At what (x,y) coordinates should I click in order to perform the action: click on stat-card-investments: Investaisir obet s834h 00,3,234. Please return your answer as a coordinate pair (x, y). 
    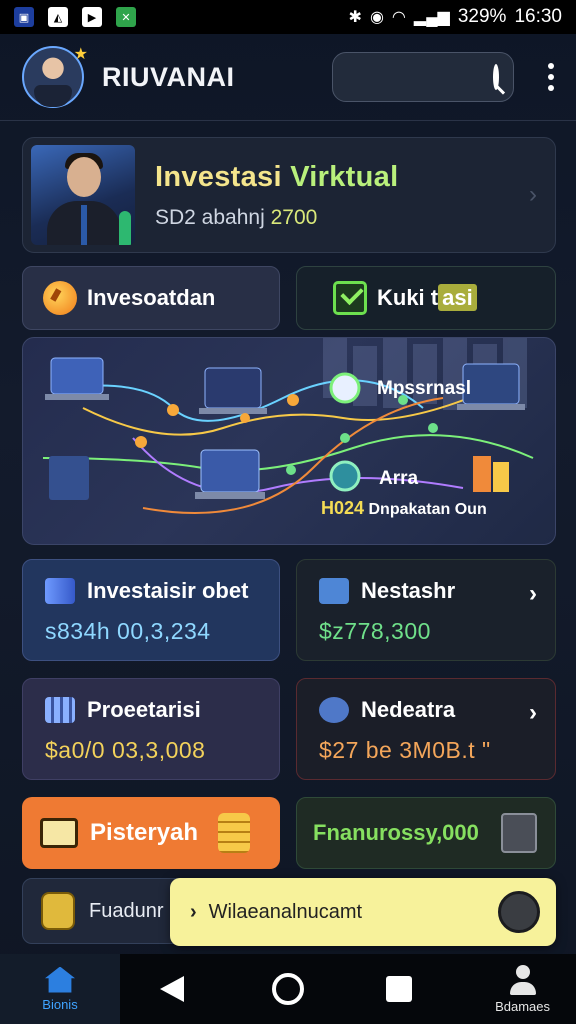
    Looking at the image, I should click on (151, 610).